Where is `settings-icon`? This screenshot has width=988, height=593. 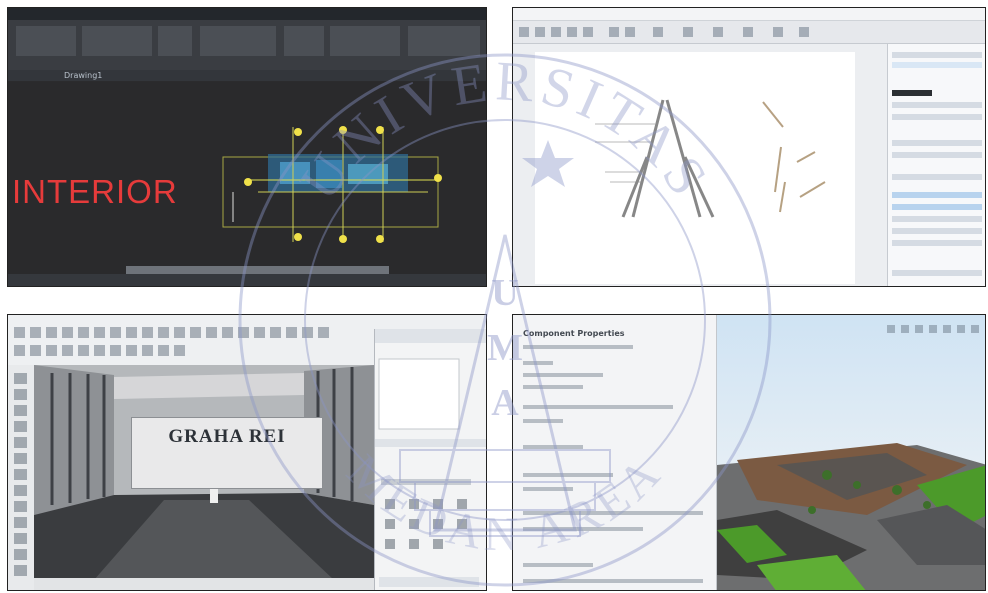
settings-icon is located at coordinates (804, 32).